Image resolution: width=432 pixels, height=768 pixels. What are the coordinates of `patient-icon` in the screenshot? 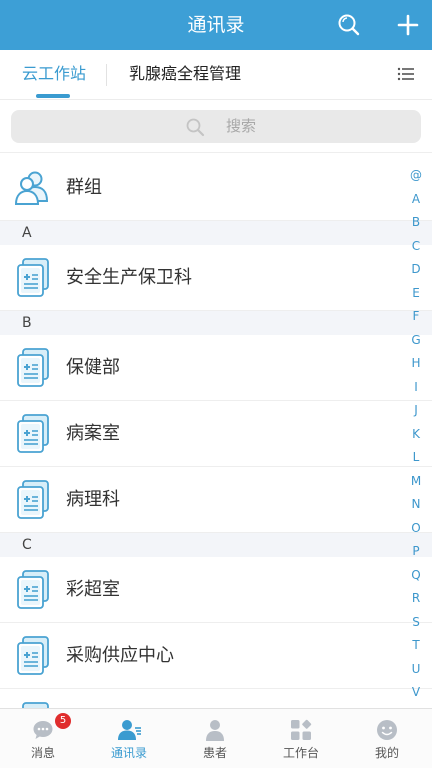 It's located at (215, 730).